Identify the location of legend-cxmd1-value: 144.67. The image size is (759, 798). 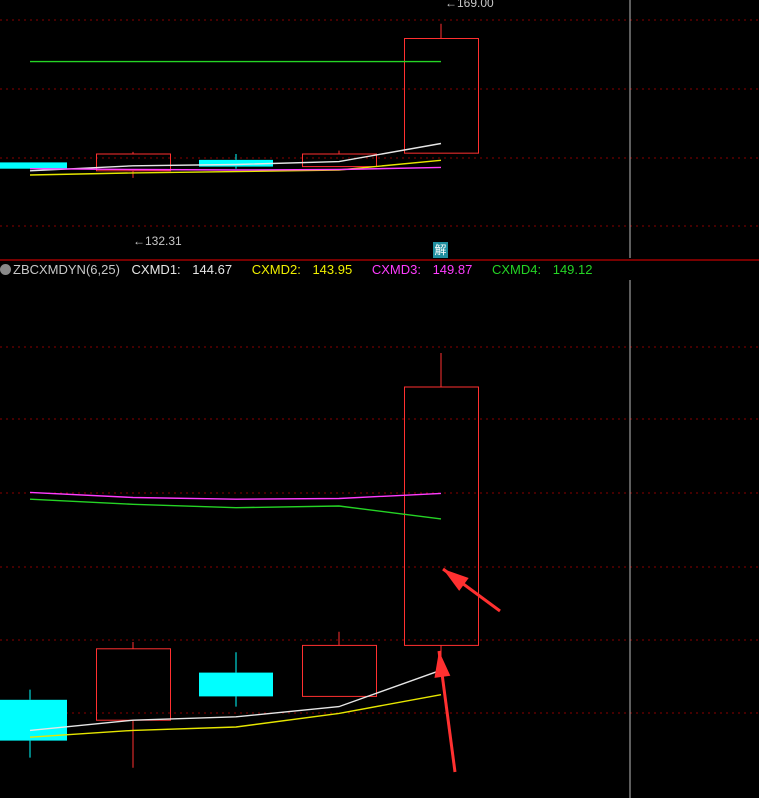
(212, 269).